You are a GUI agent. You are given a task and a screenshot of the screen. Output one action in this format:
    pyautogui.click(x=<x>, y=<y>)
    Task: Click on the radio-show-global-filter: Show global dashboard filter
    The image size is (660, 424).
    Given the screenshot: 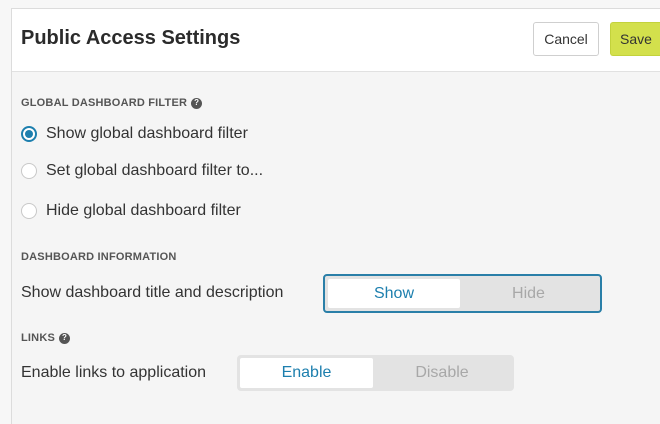 What is the action you would take?
    pyautogui.click(x=134, y=134)
    